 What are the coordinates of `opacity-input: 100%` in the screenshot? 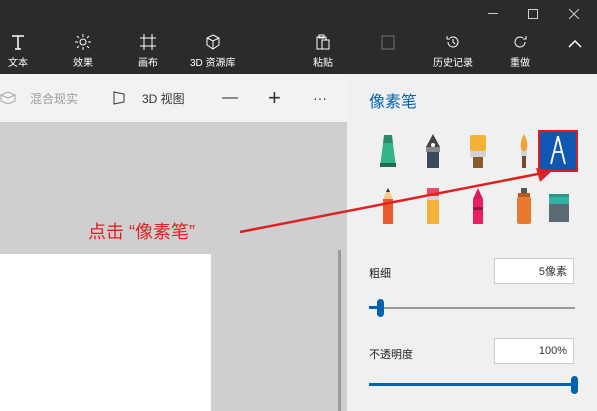 It's located at (534, 351).